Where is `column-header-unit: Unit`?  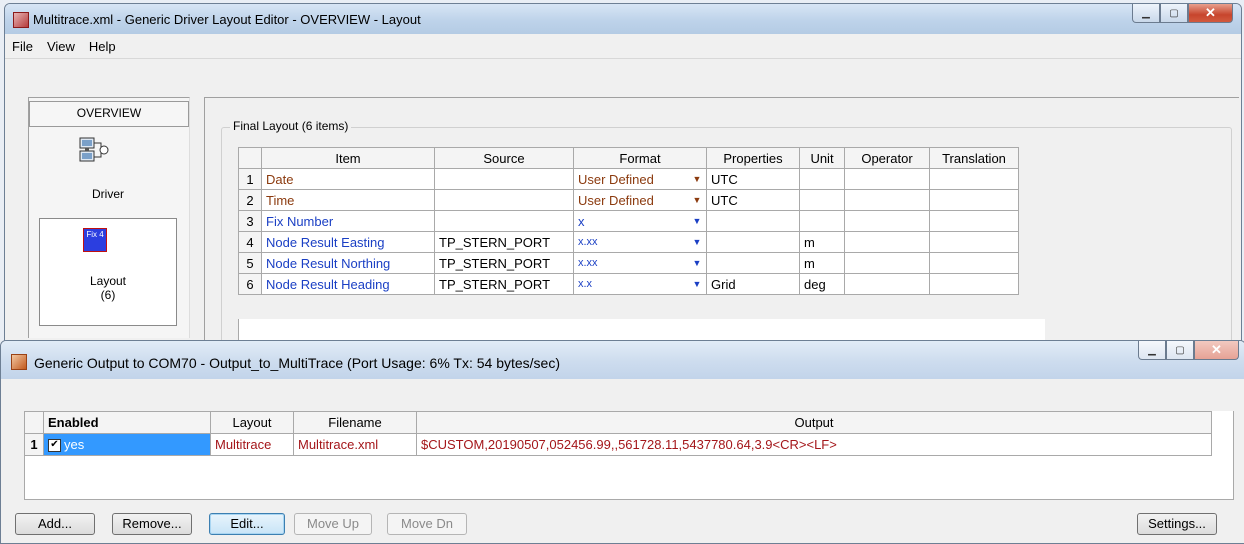
column-header-unit: Unit is located at coordinates (822, 158).